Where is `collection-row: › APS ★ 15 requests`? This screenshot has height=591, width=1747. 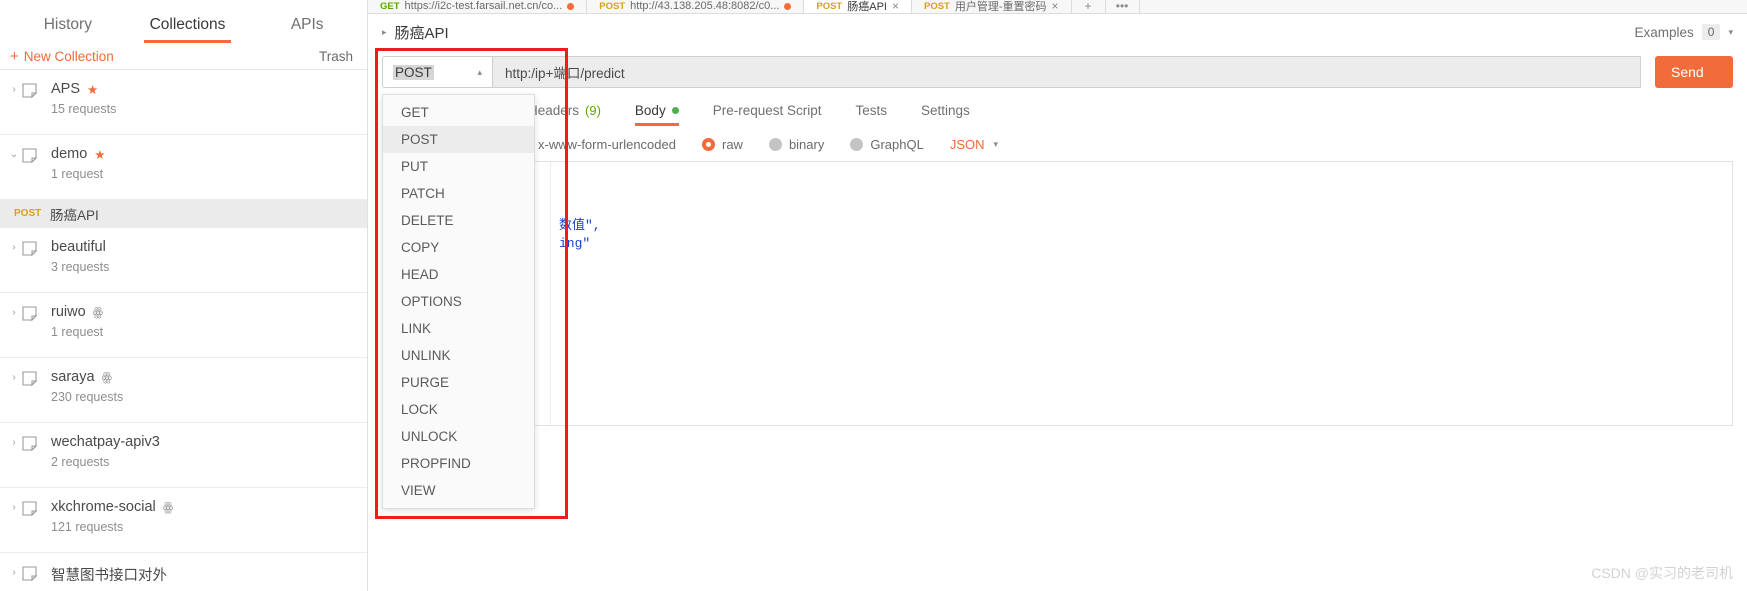 collection-row: › APS ★ 15 requests is located at coordinates (183, 102).